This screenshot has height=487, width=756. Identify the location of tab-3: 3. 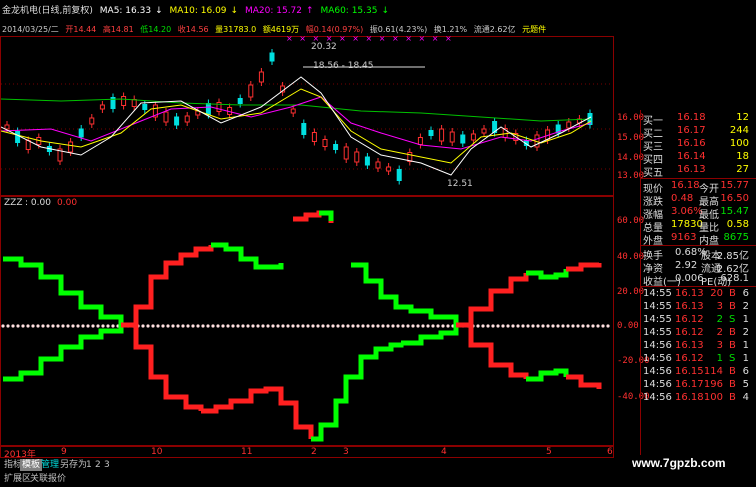
(107, 465).